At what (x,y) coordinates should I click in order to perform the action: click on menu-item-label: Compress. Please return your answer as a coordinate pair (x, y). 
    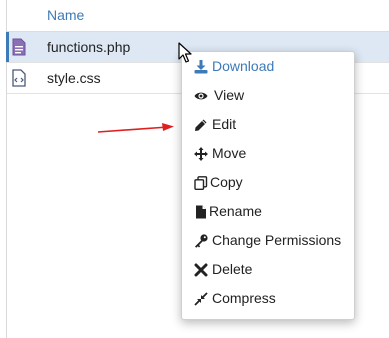
    Looking at the image, I should click on (244, 298).